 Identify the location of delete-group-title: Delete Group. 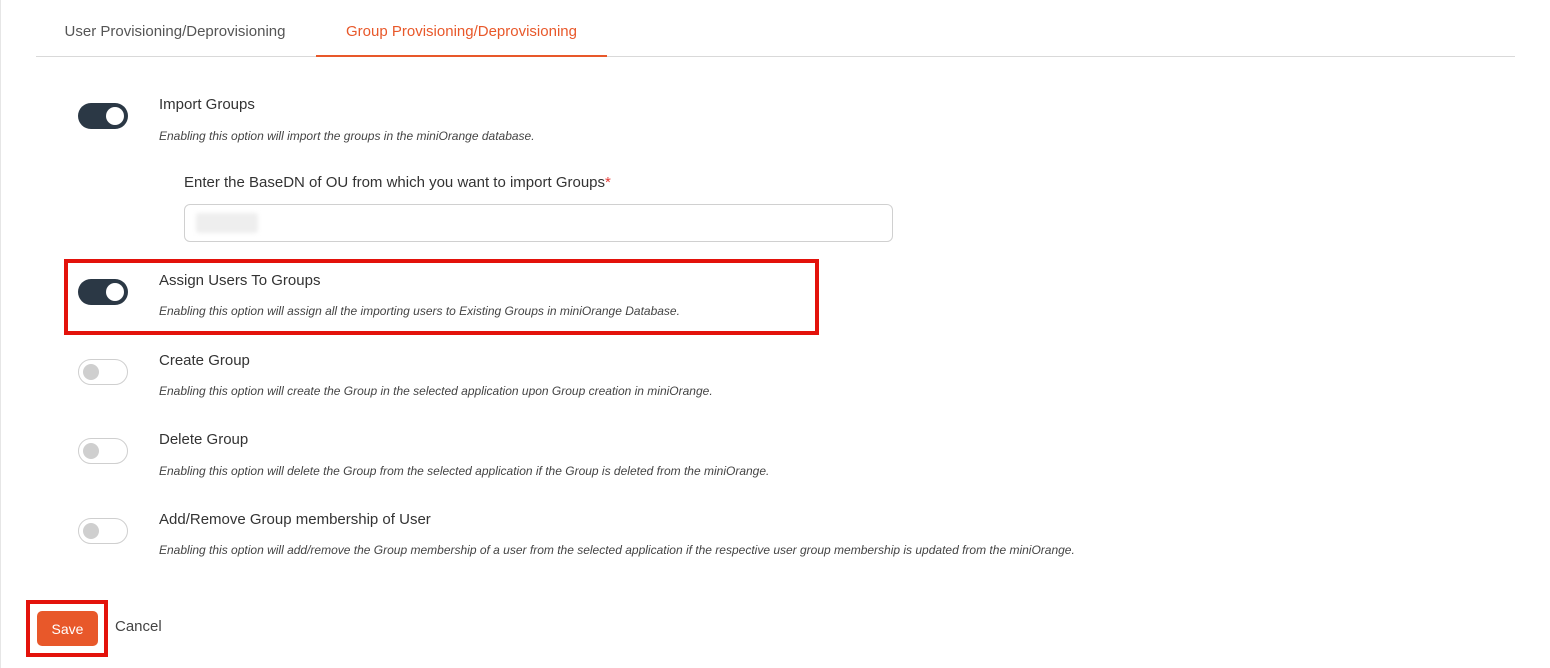
(204, 439).